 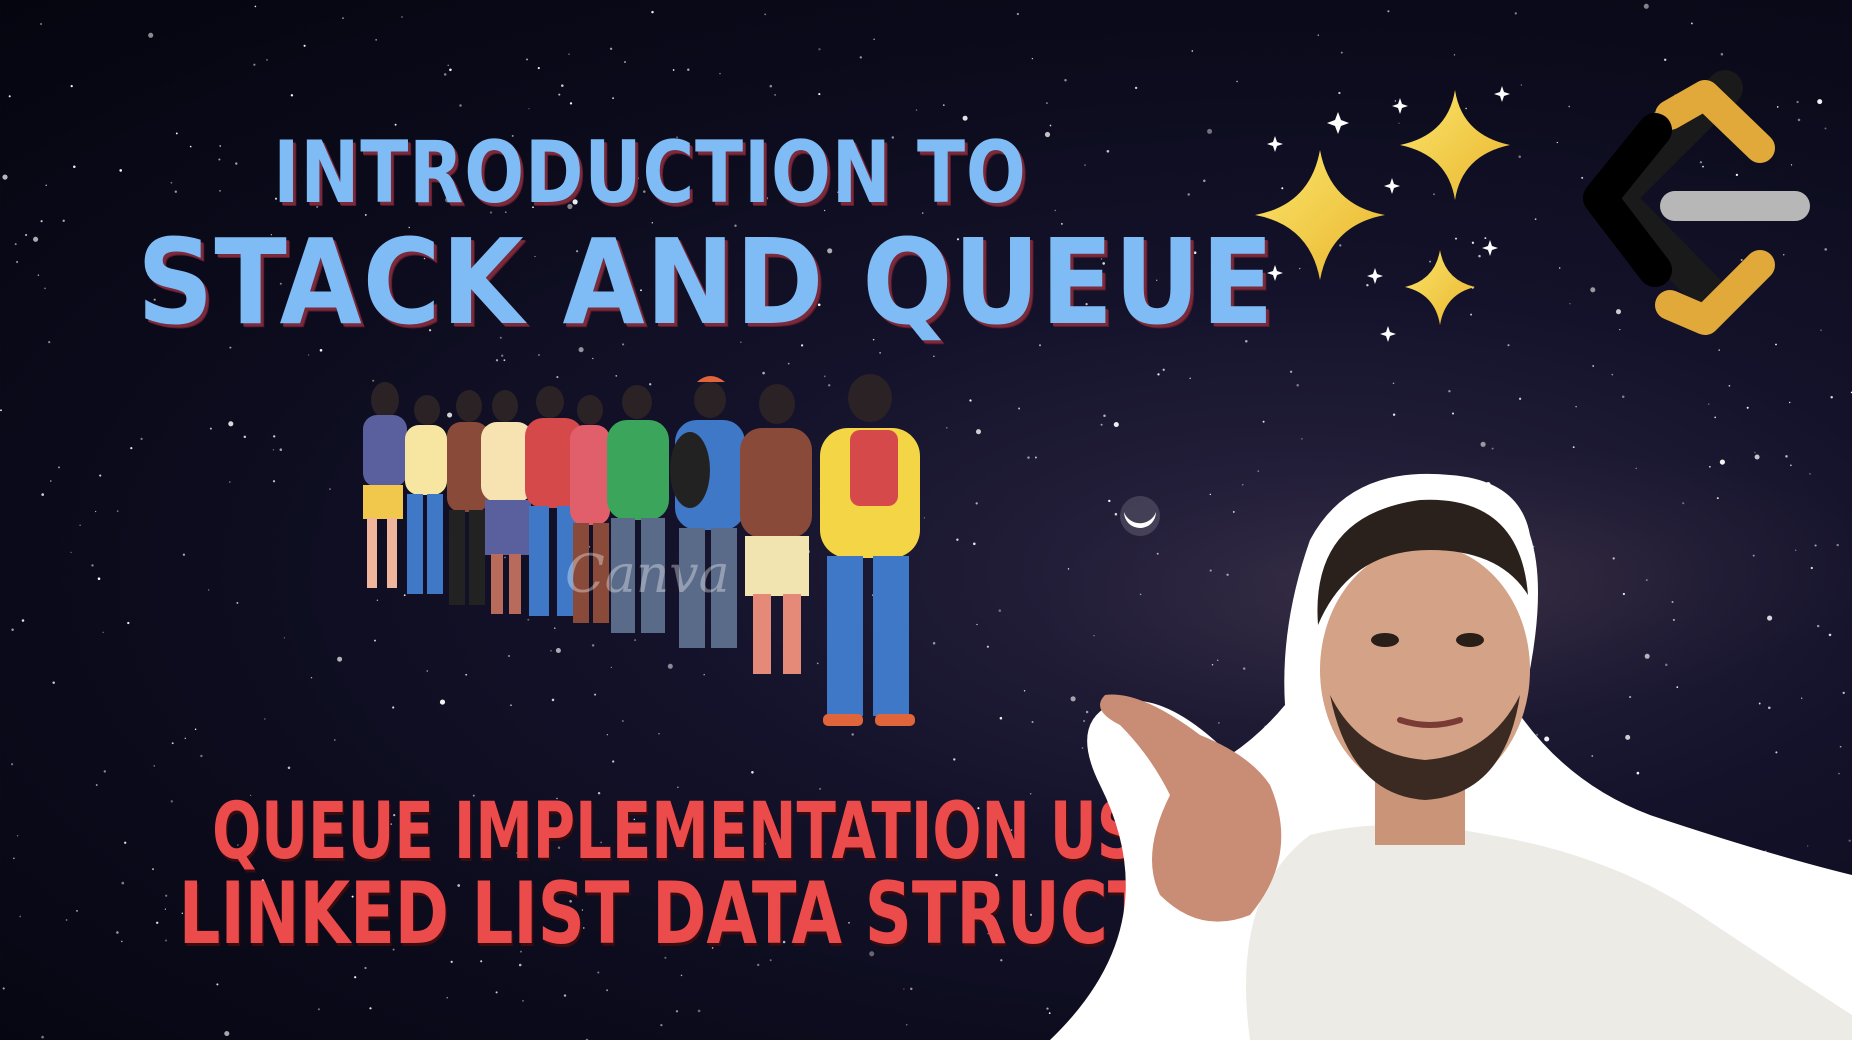 What do you see at coordinates (706, 282) in the screenshot?
I see `title-line-2: STACK AND QUEUE` at bounding box center [706, 282].